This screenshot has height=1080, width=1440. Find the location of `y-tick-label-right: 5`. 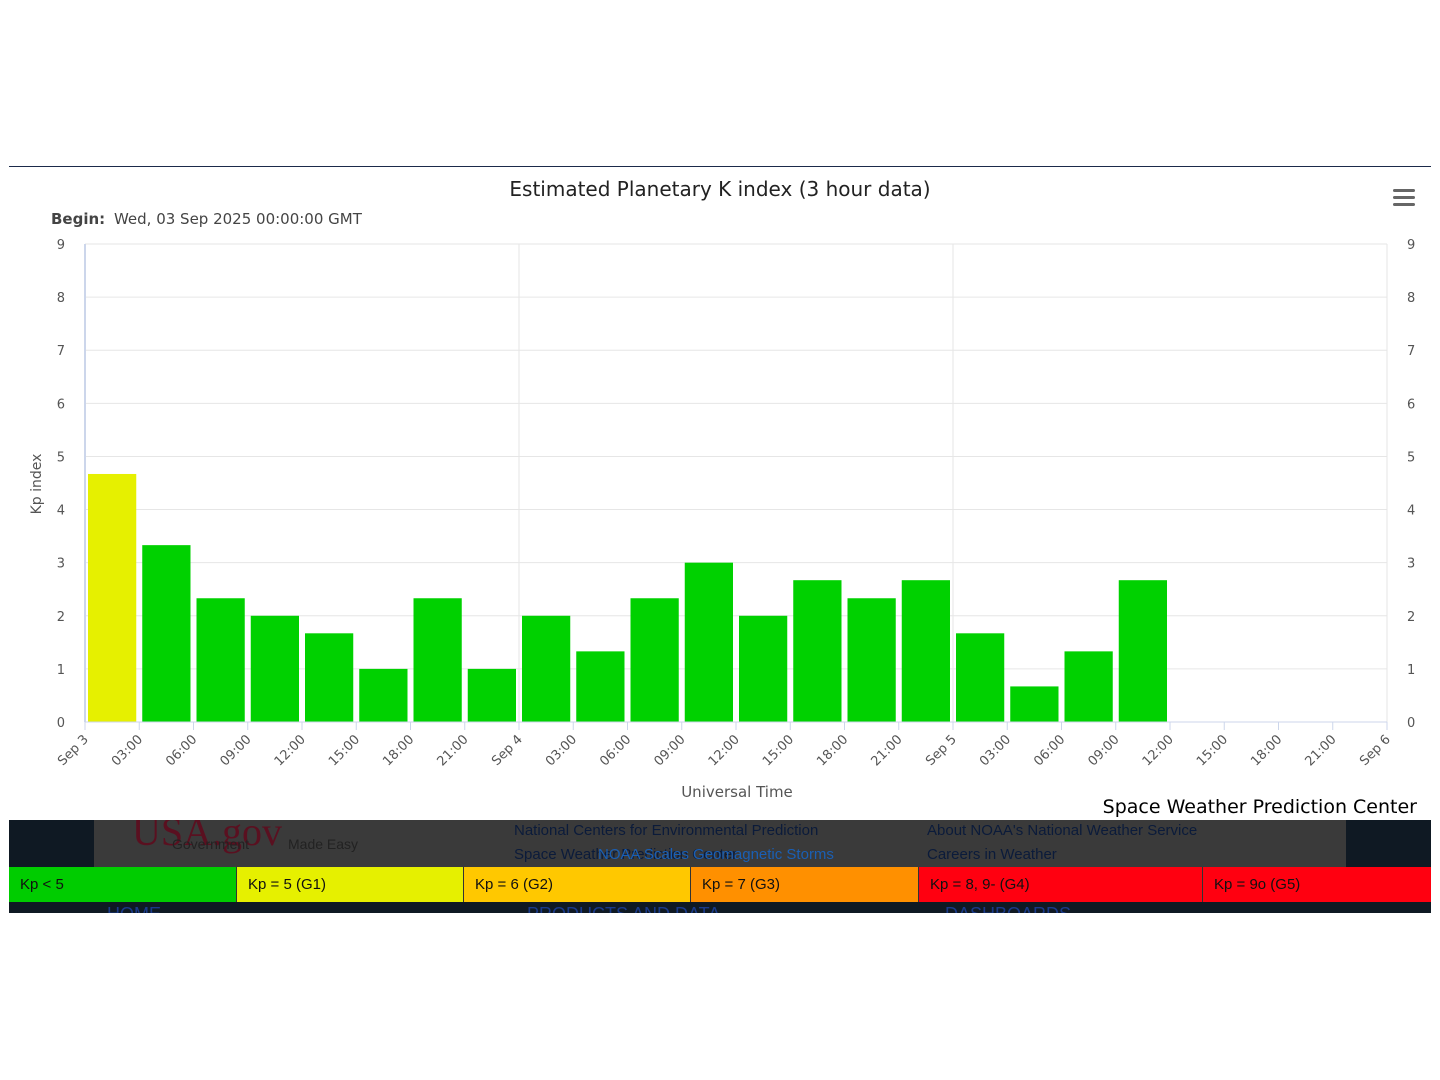

y-tick-label-right: 5 is located at coordinates (1411, 457).